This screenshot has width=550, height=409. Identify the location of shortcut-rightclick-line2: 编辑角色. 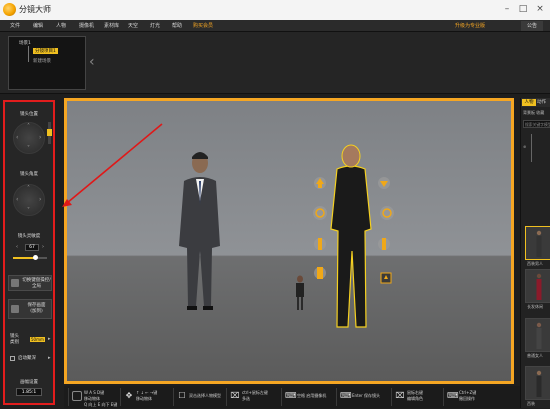
(415, 398).